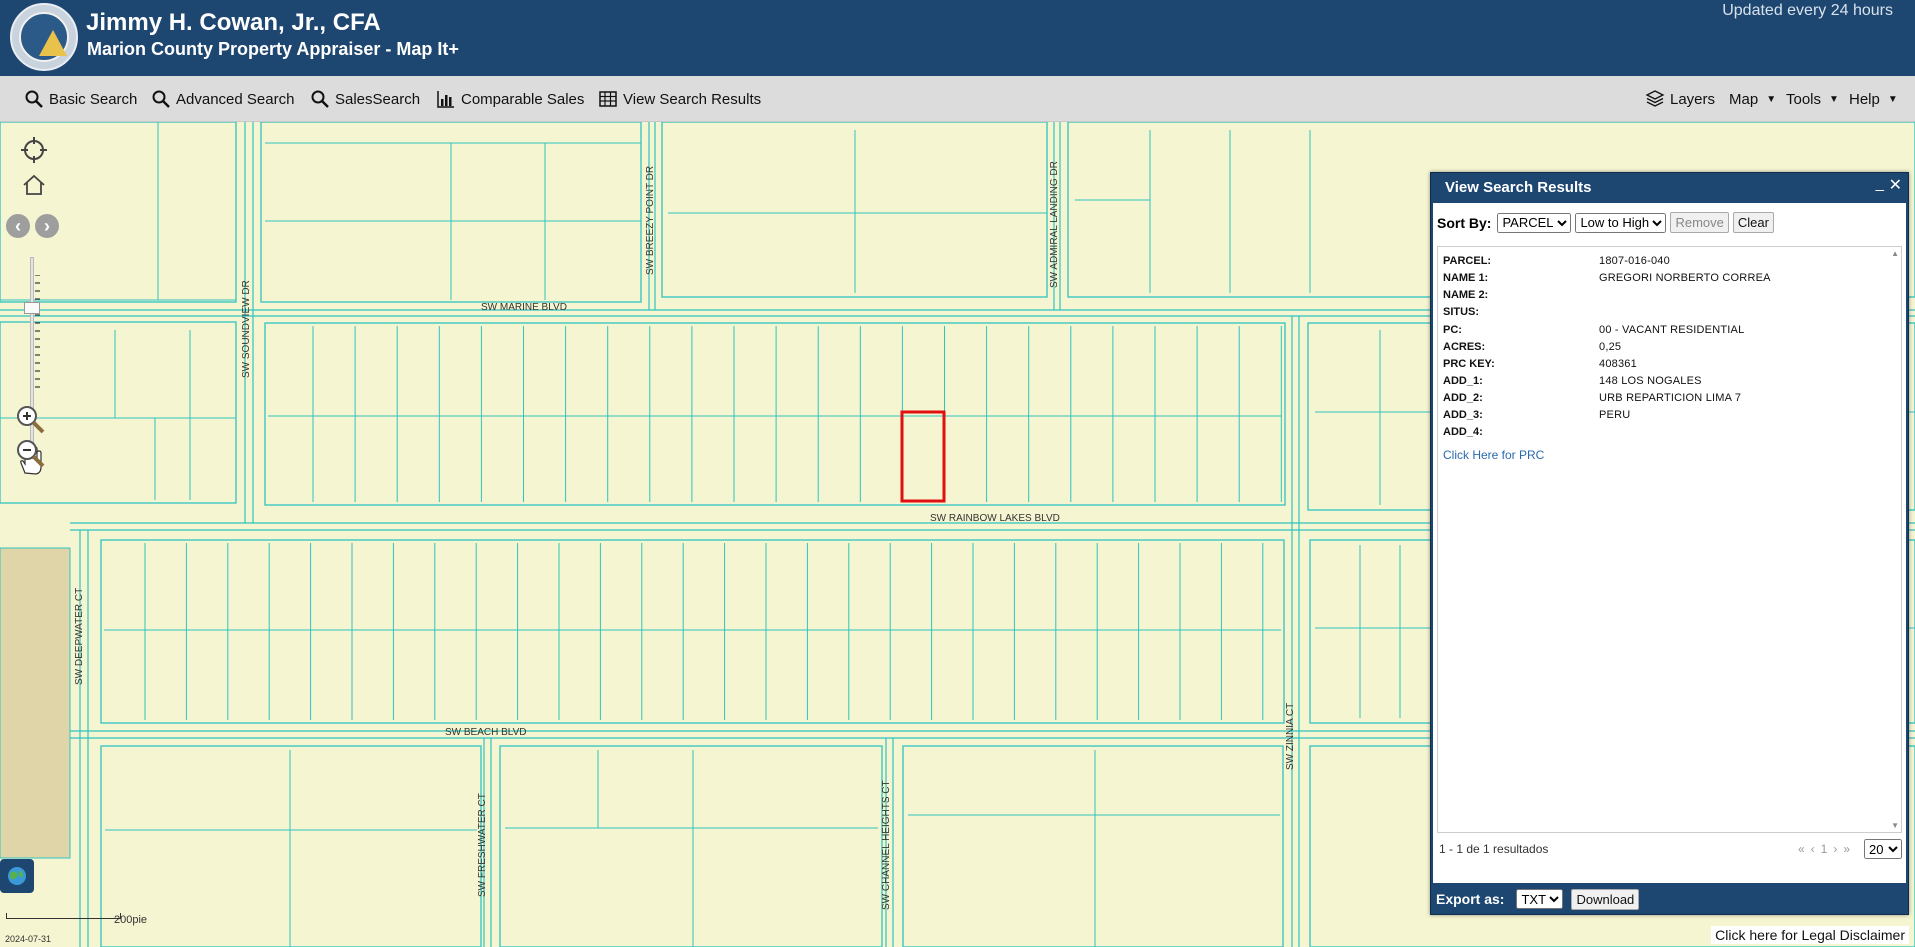 This screenshot has width=1915, height=947. I want to click on field-key: ADD_4:, so click(1463, 432).